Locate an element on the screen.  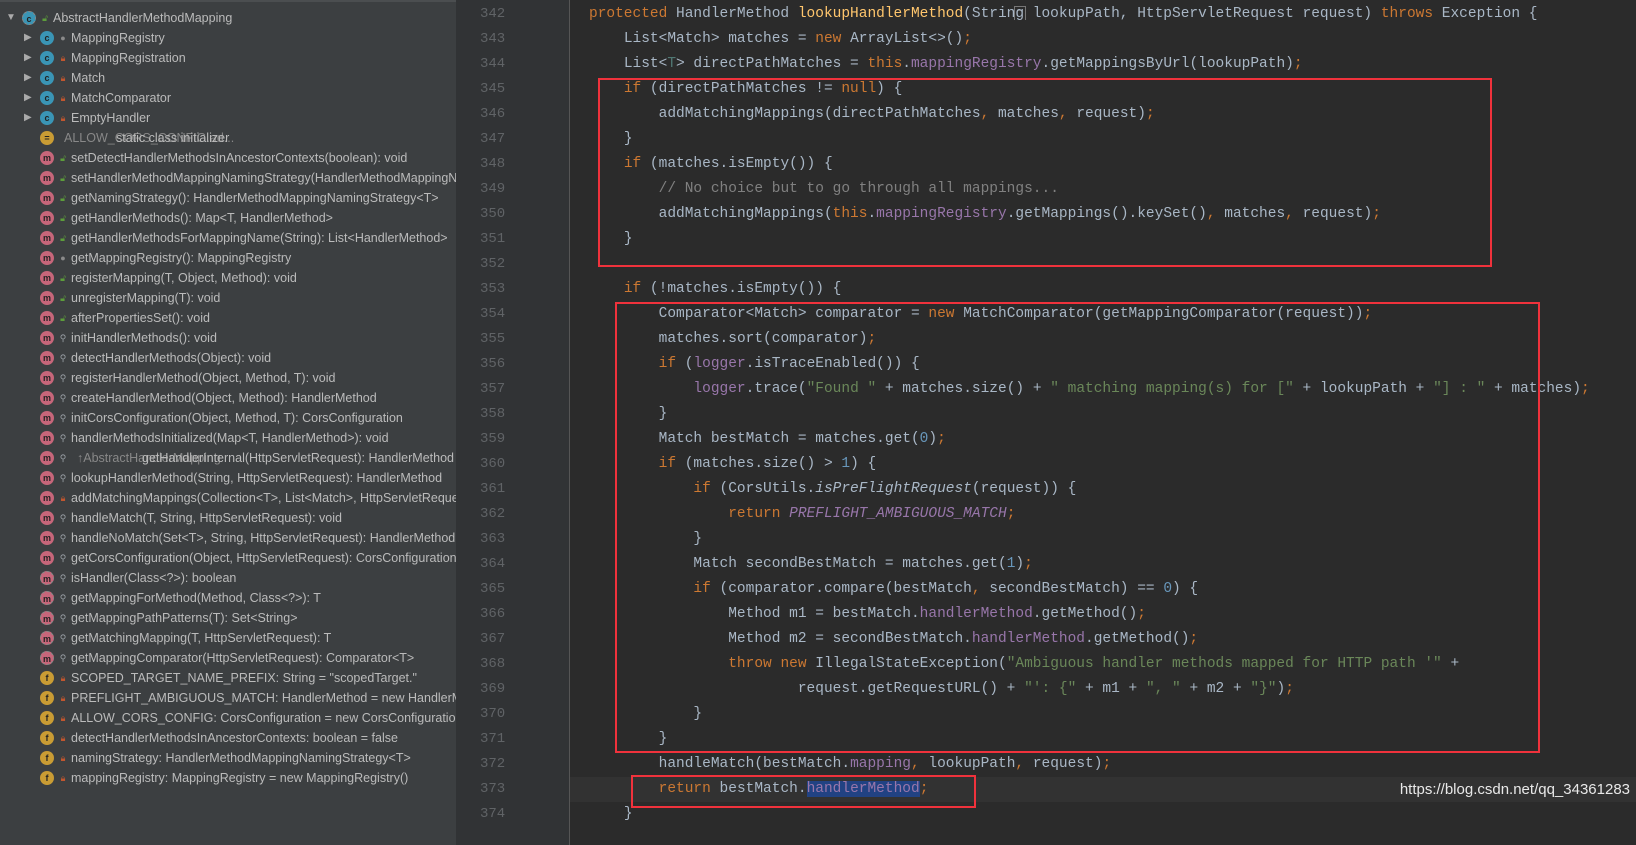
structure-item: ▶ c ● MappingRegistry is located at coordinates (228, 38).